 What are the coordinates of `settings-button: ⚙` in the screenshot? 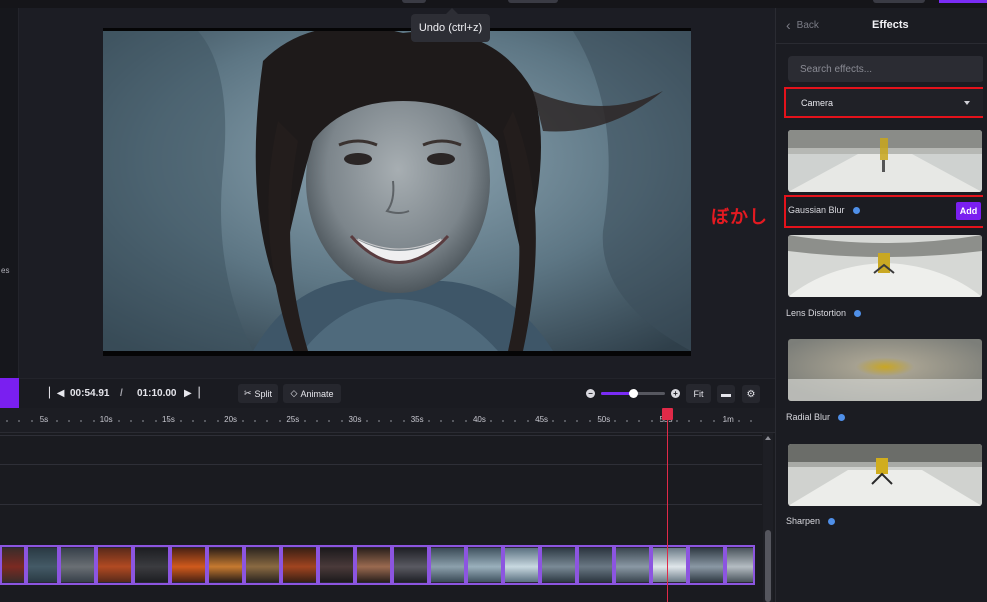 It's located at (751, 394).